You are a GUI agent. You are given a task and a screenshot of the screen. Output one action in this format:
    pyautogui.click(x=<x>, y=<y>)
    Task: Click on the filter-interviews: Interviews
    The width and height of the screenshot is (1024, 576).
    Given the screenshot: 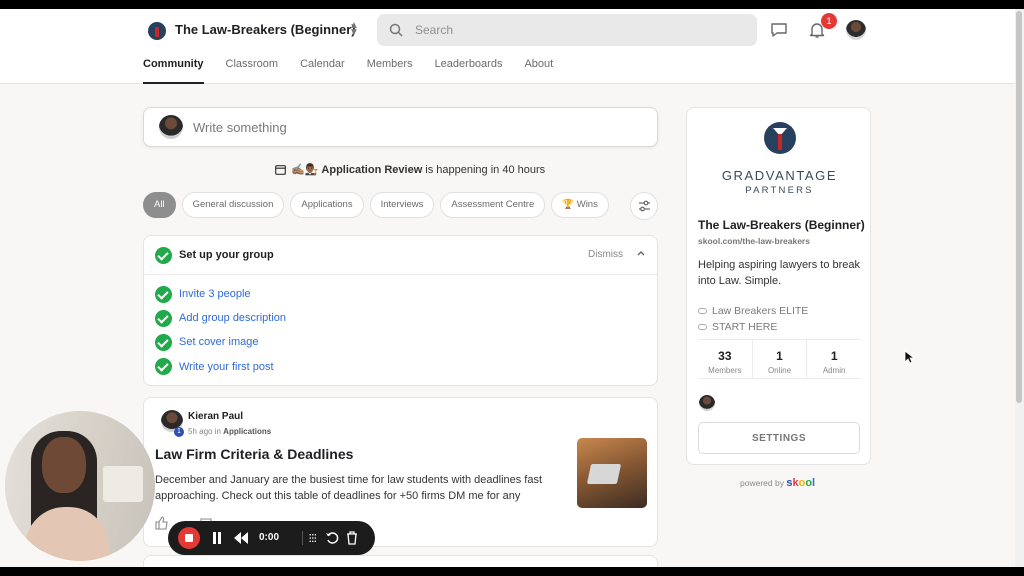 What is the action you would take?
    pyautogui.click(x=402, y=205)
    